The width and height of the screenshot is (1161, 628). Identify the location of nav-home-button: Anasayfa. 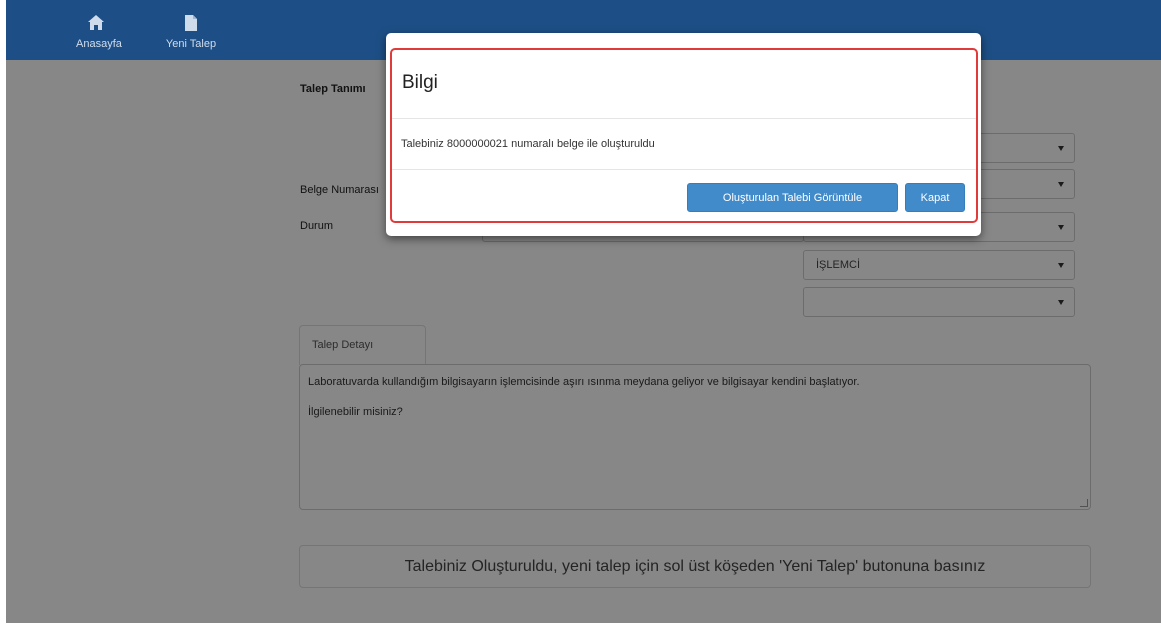
(99, 28).